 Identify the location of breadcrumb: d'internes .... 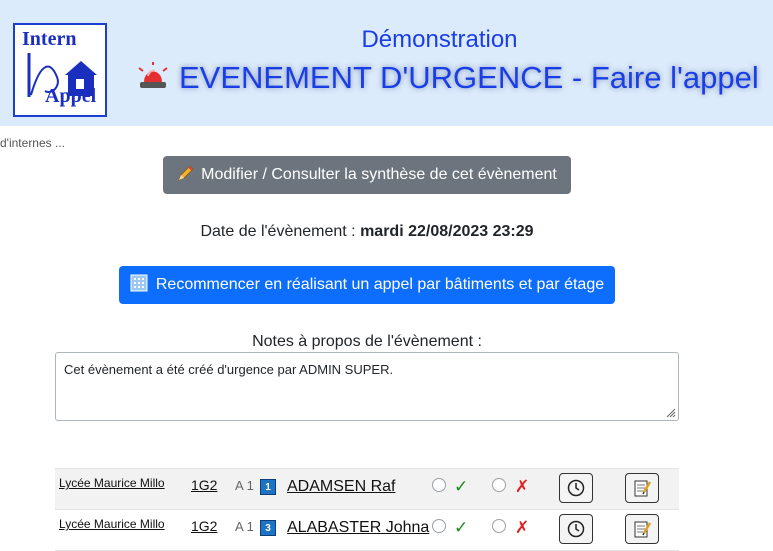
(32, 143).